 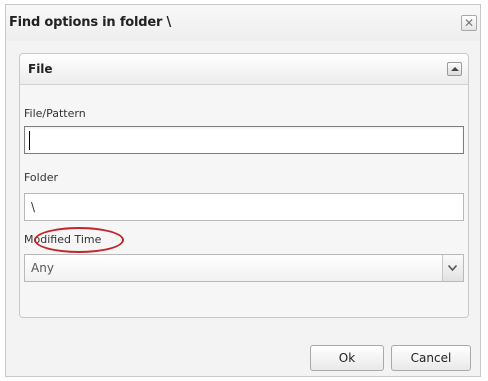 I want to click on file-pattern-input, so click(x=244, y=140).